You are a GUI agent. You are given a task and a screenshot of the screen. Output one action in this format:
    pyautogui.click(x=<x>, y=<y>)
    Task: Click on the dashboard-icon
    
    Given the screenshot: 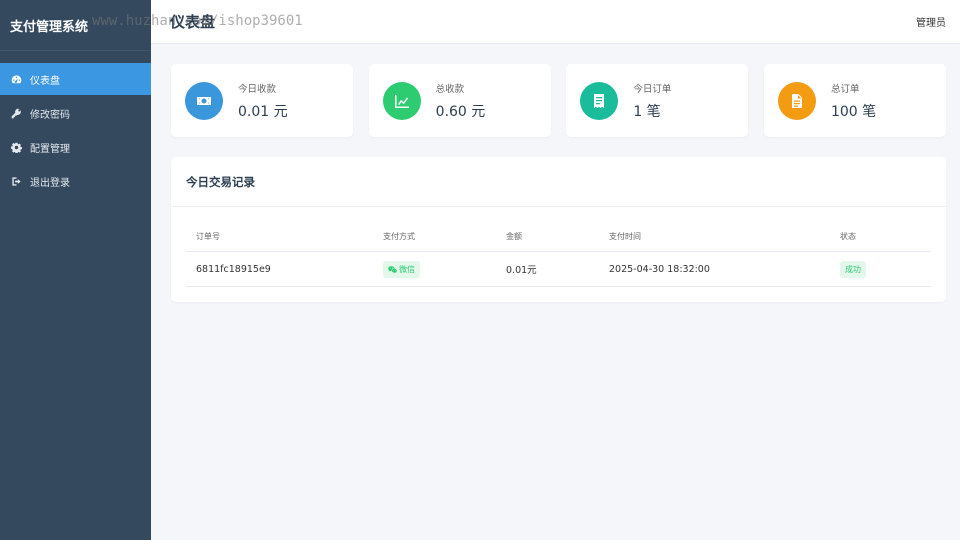 What is the action you would take?
    pyautogui.click(x=16, y=79)
    